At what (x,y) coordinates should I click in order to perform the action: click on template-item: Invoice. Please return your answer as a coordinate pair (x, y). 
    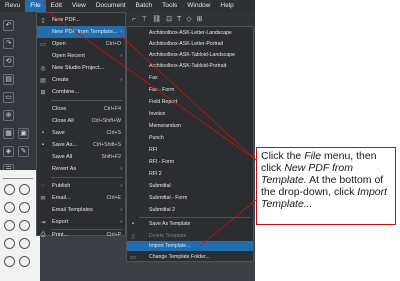
    Looking at the image, I should click on (190, 114).